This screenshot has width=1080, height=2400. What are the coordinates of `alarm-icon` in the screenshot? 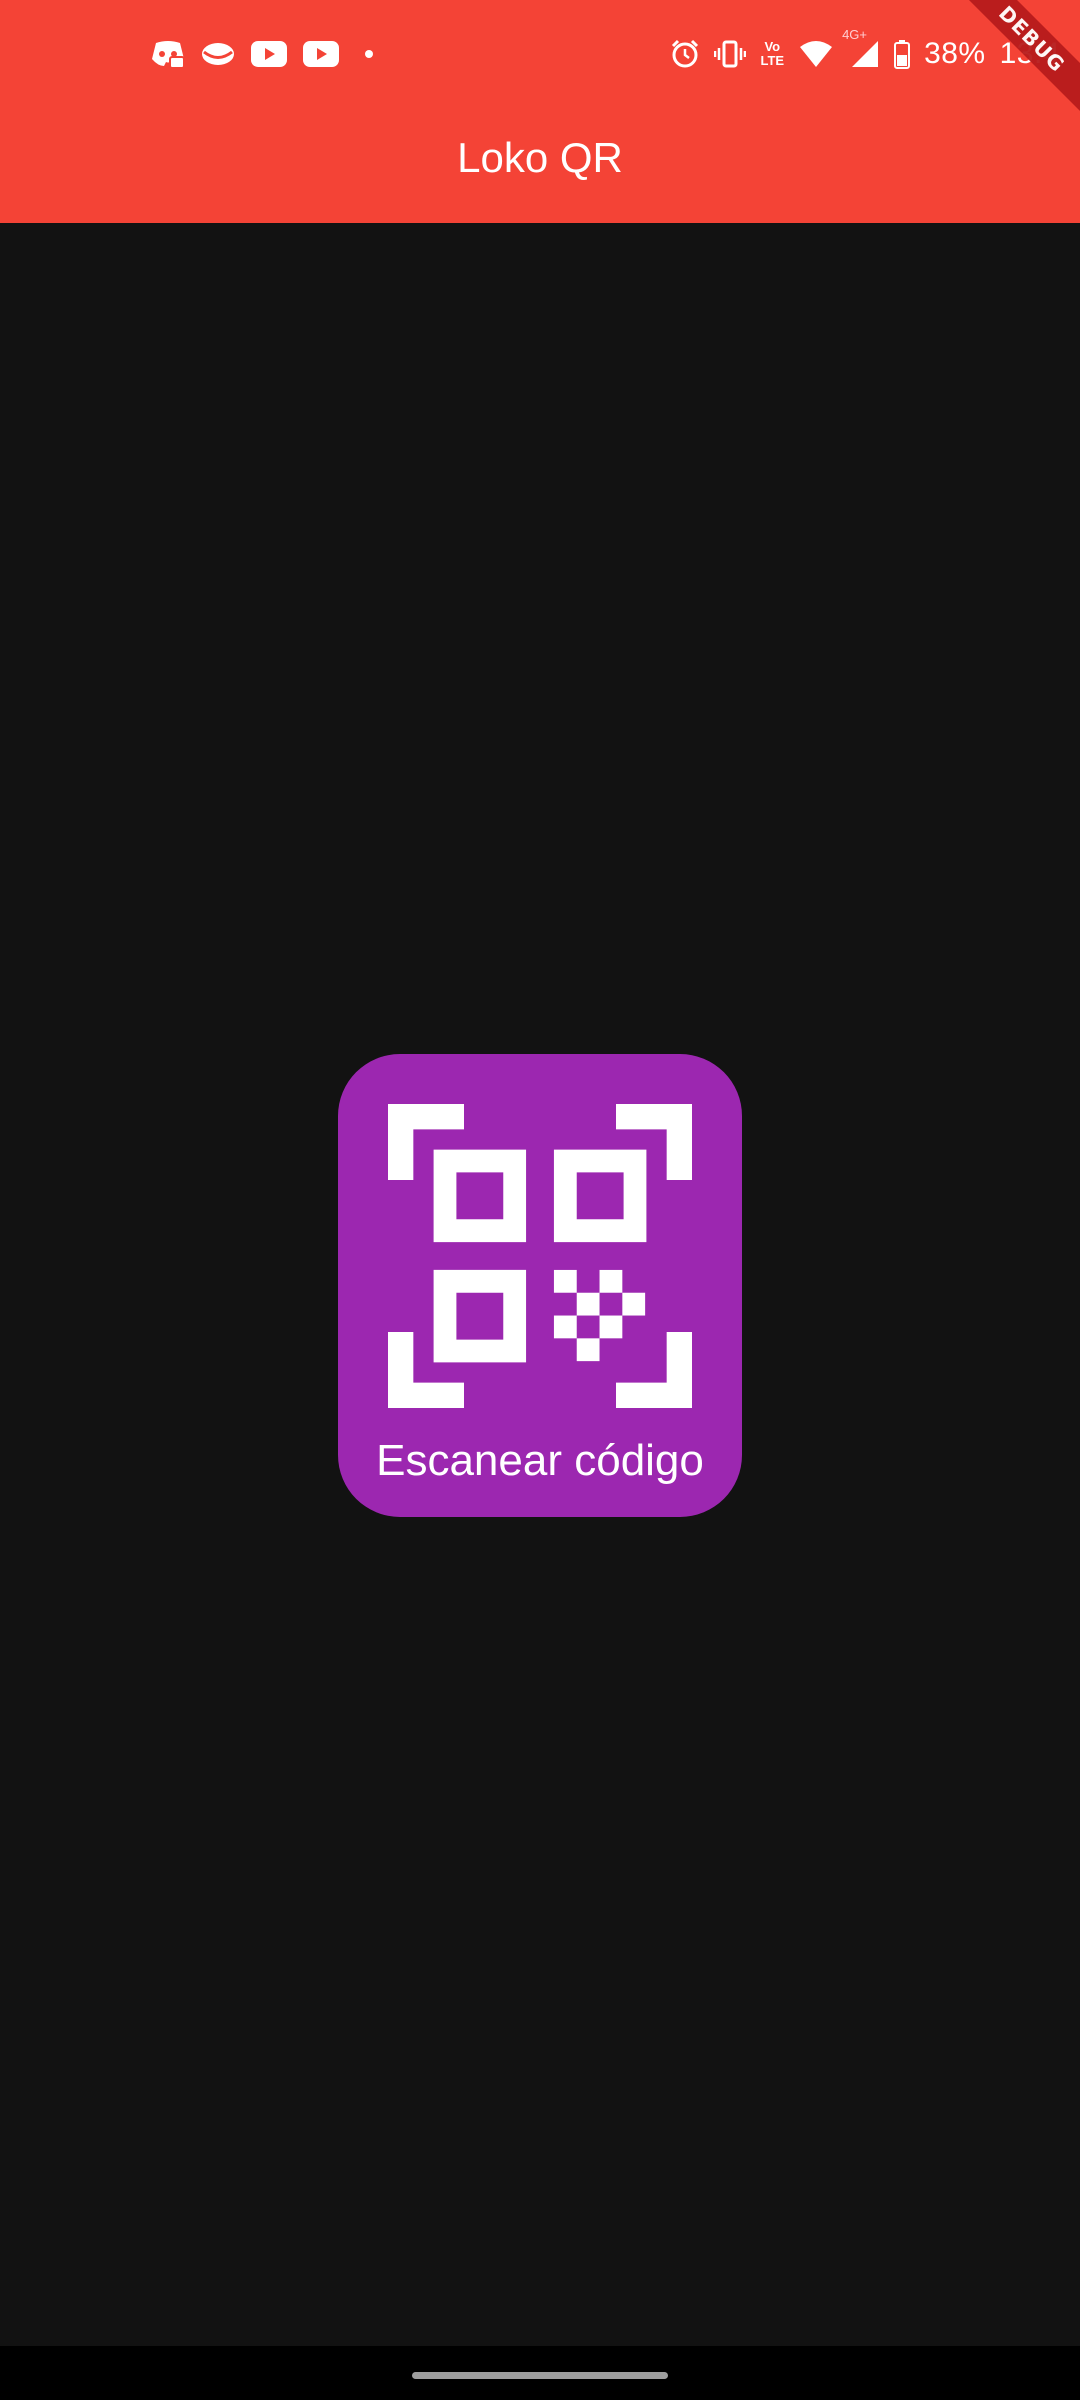 It's located at (685, 54).